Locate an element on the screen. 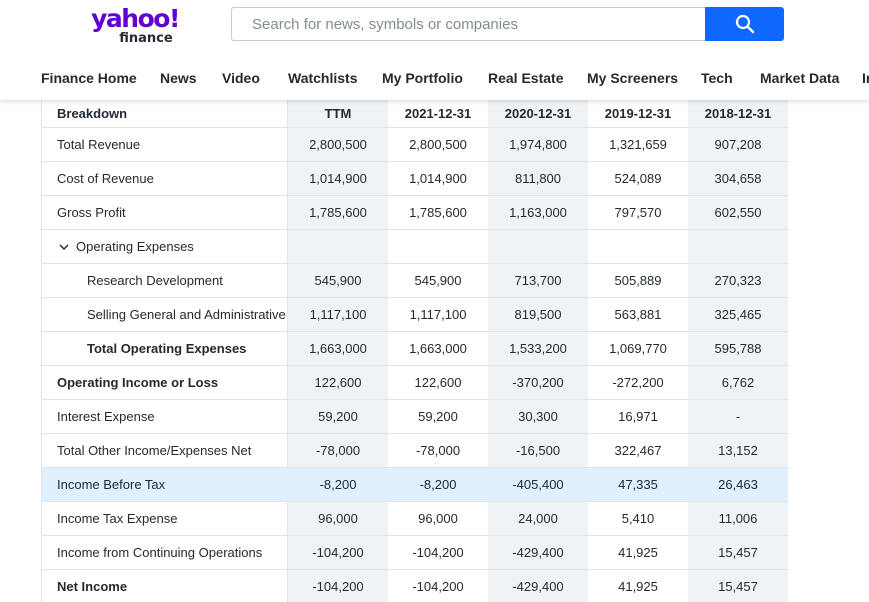 The height and width of the screenshot is (602, 869). row-value: 595,788 is located at coordinates (738, 348).